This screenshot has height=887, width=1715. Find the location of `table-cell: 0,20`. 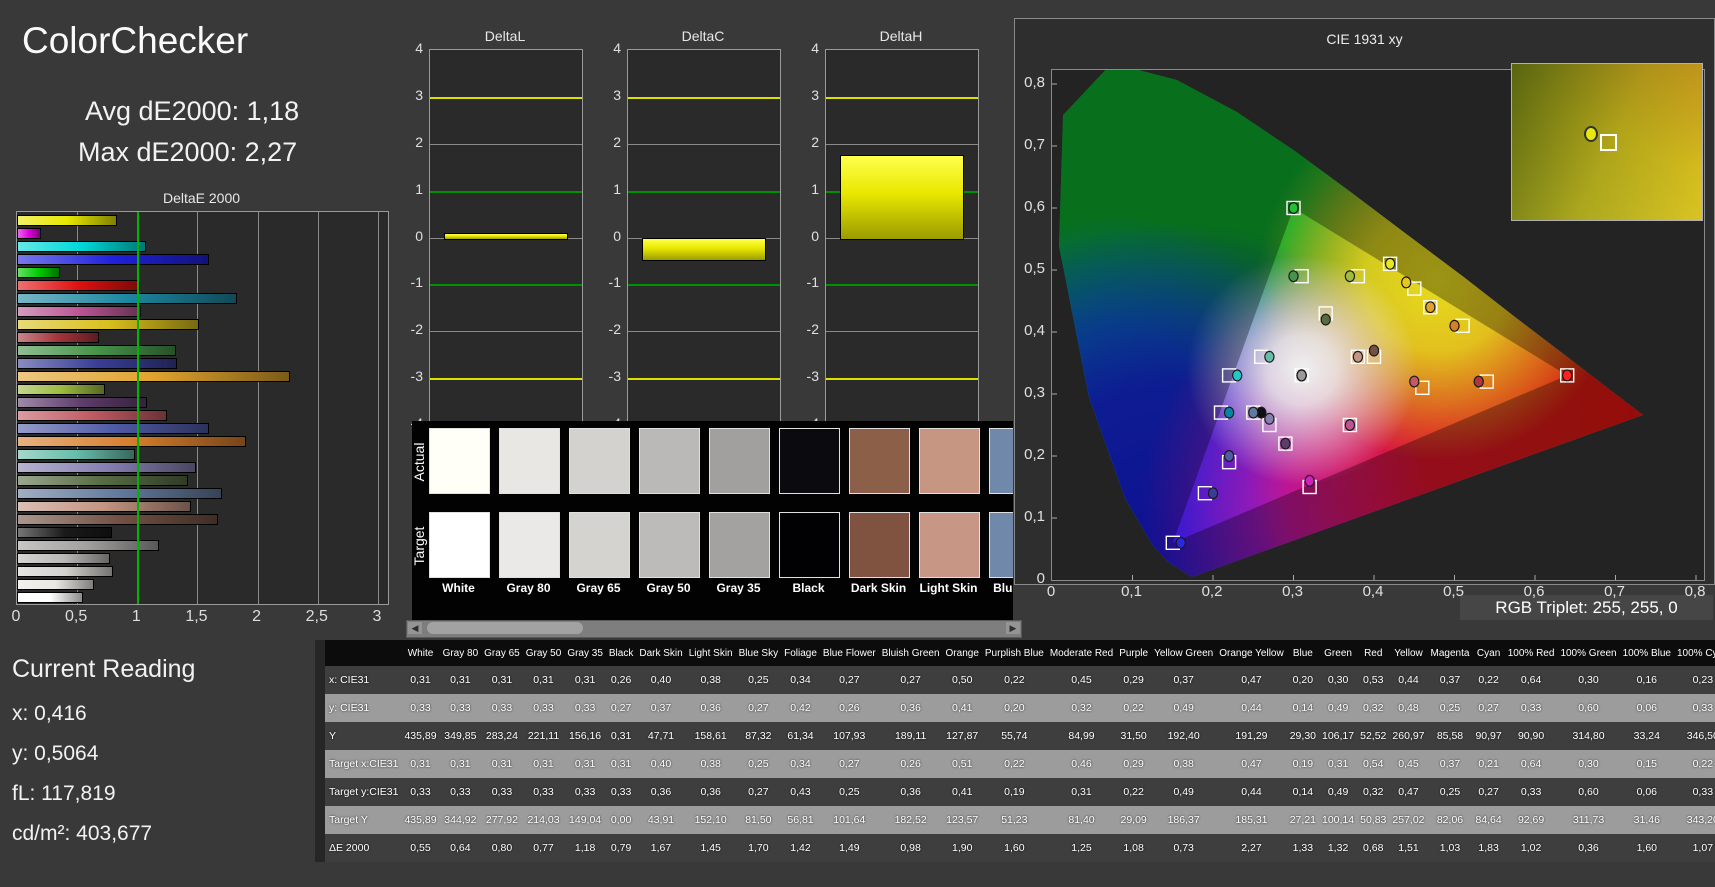

table-cell: 0,20 is located at coordinates (1014, 708).